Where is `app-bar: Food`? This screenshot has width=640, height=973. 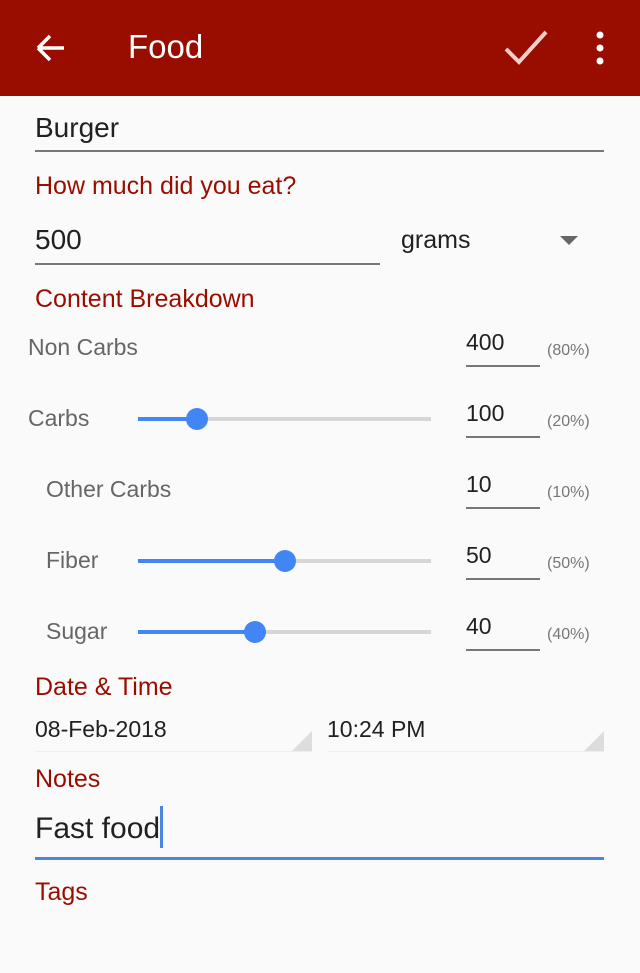
app-bar: Food is located at coordinates (320, 48).